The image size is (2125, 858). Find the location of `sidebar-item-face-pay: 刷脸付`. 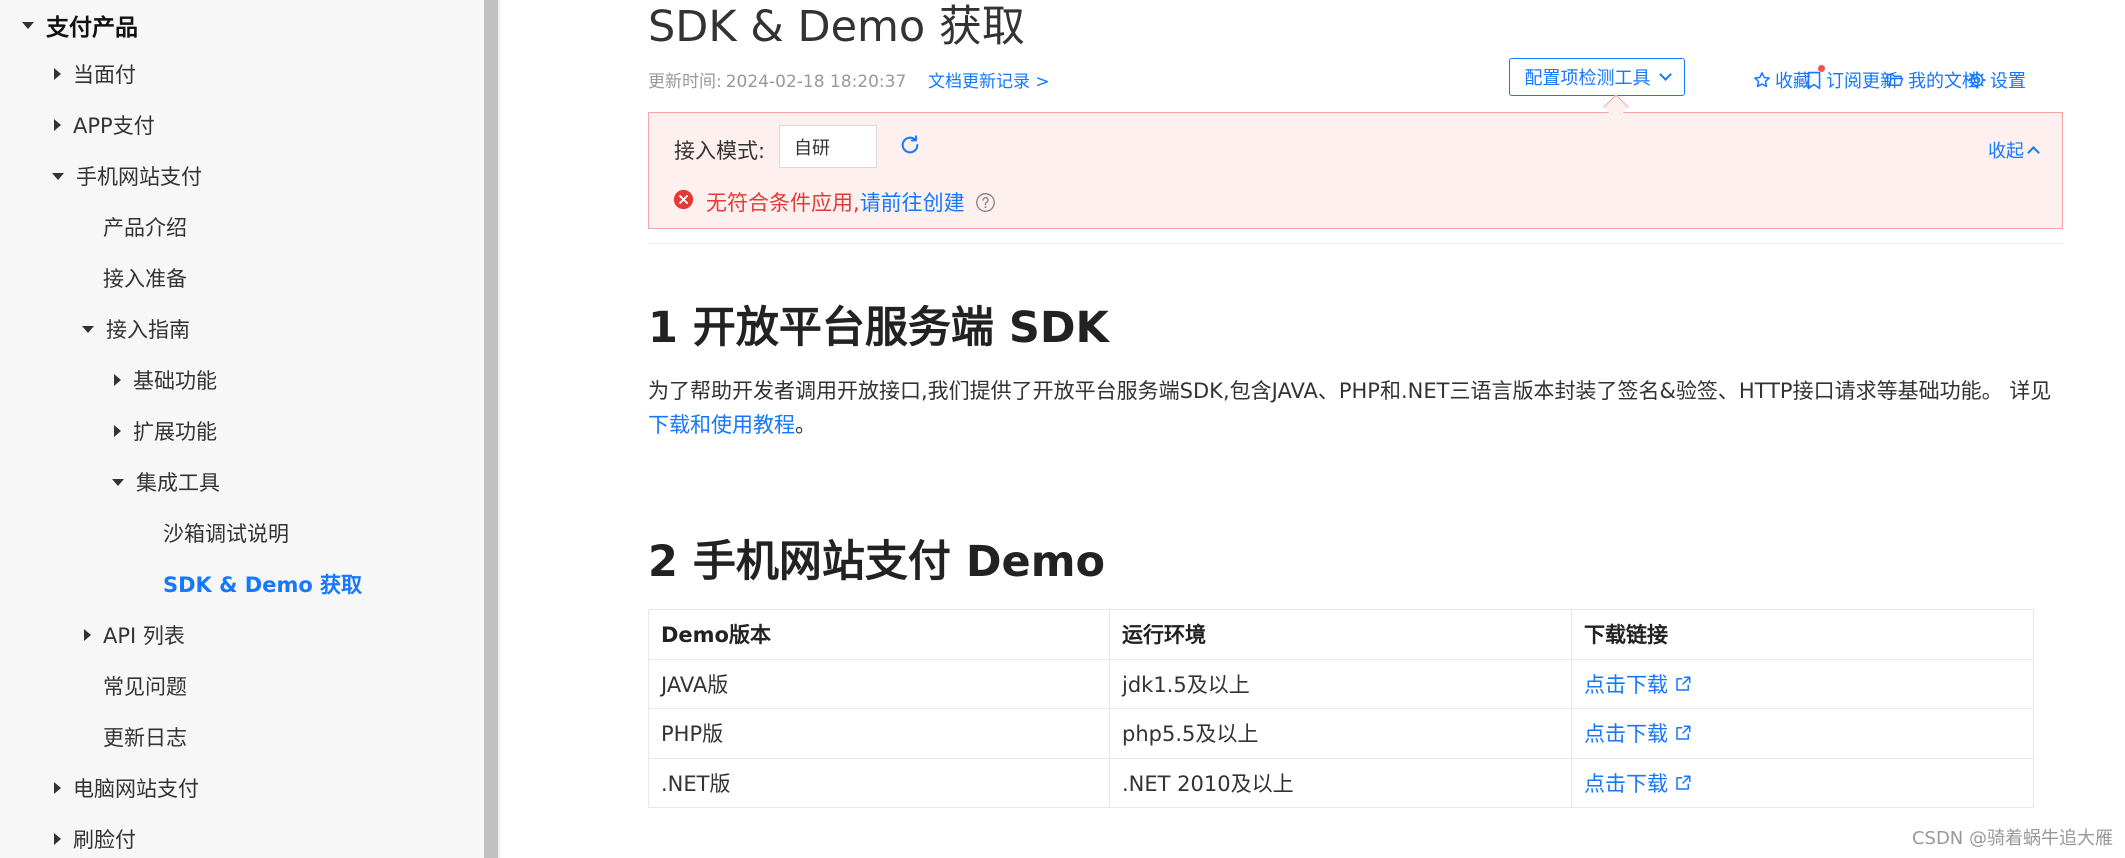

sidebar-item-face-pay: 刷脸付 is located at coordinates (95, 839).